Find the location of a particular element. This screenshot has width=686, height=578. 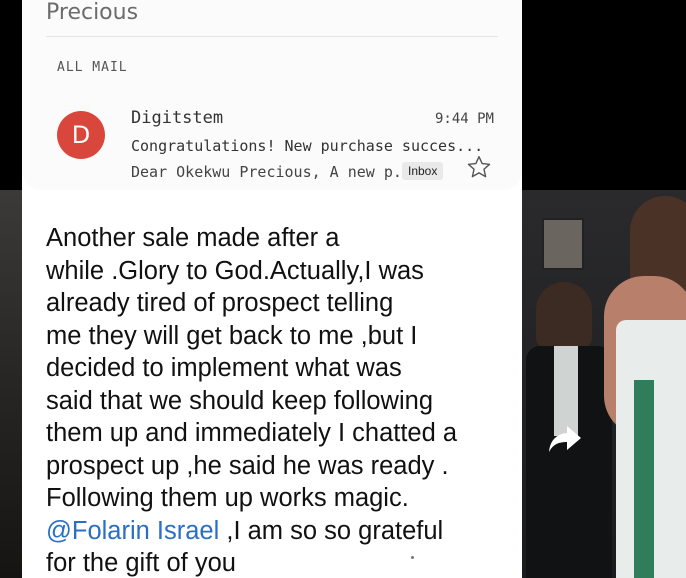

caption-line-mention: @Folarin Israel ,I am so so grateful is located at coordinates (281, 531).